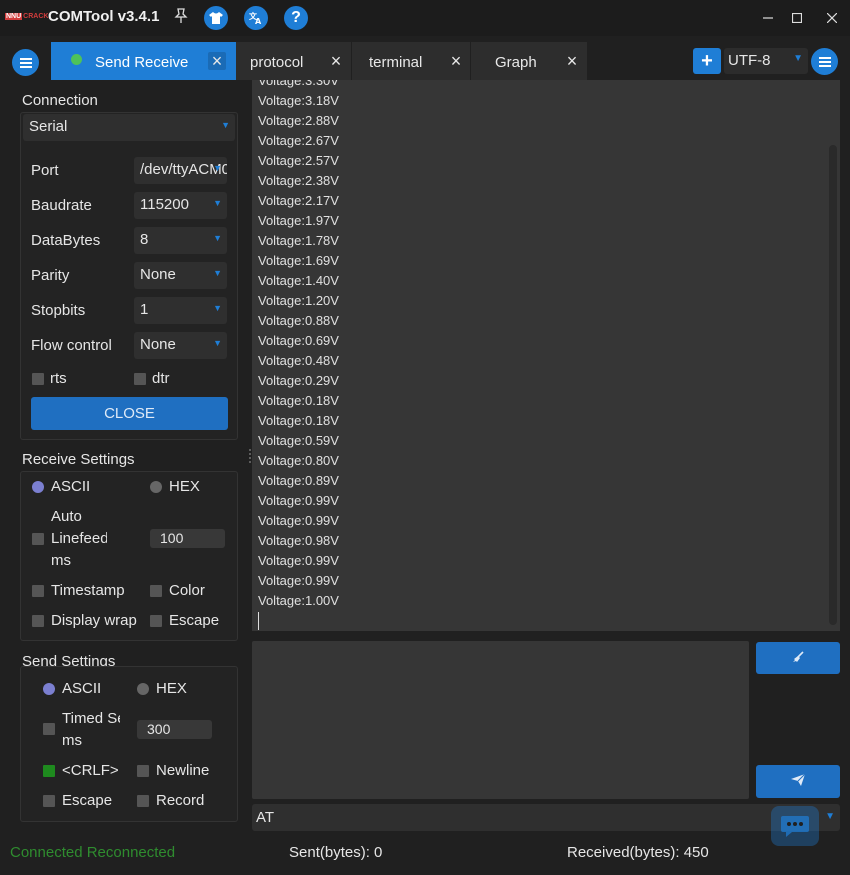 This screenshot has height=875, width=850. What do you see at coordinates (180, 240) in the screenshot?
I see `databytes-select: 8 ▼` at bounding box center [180, 240].